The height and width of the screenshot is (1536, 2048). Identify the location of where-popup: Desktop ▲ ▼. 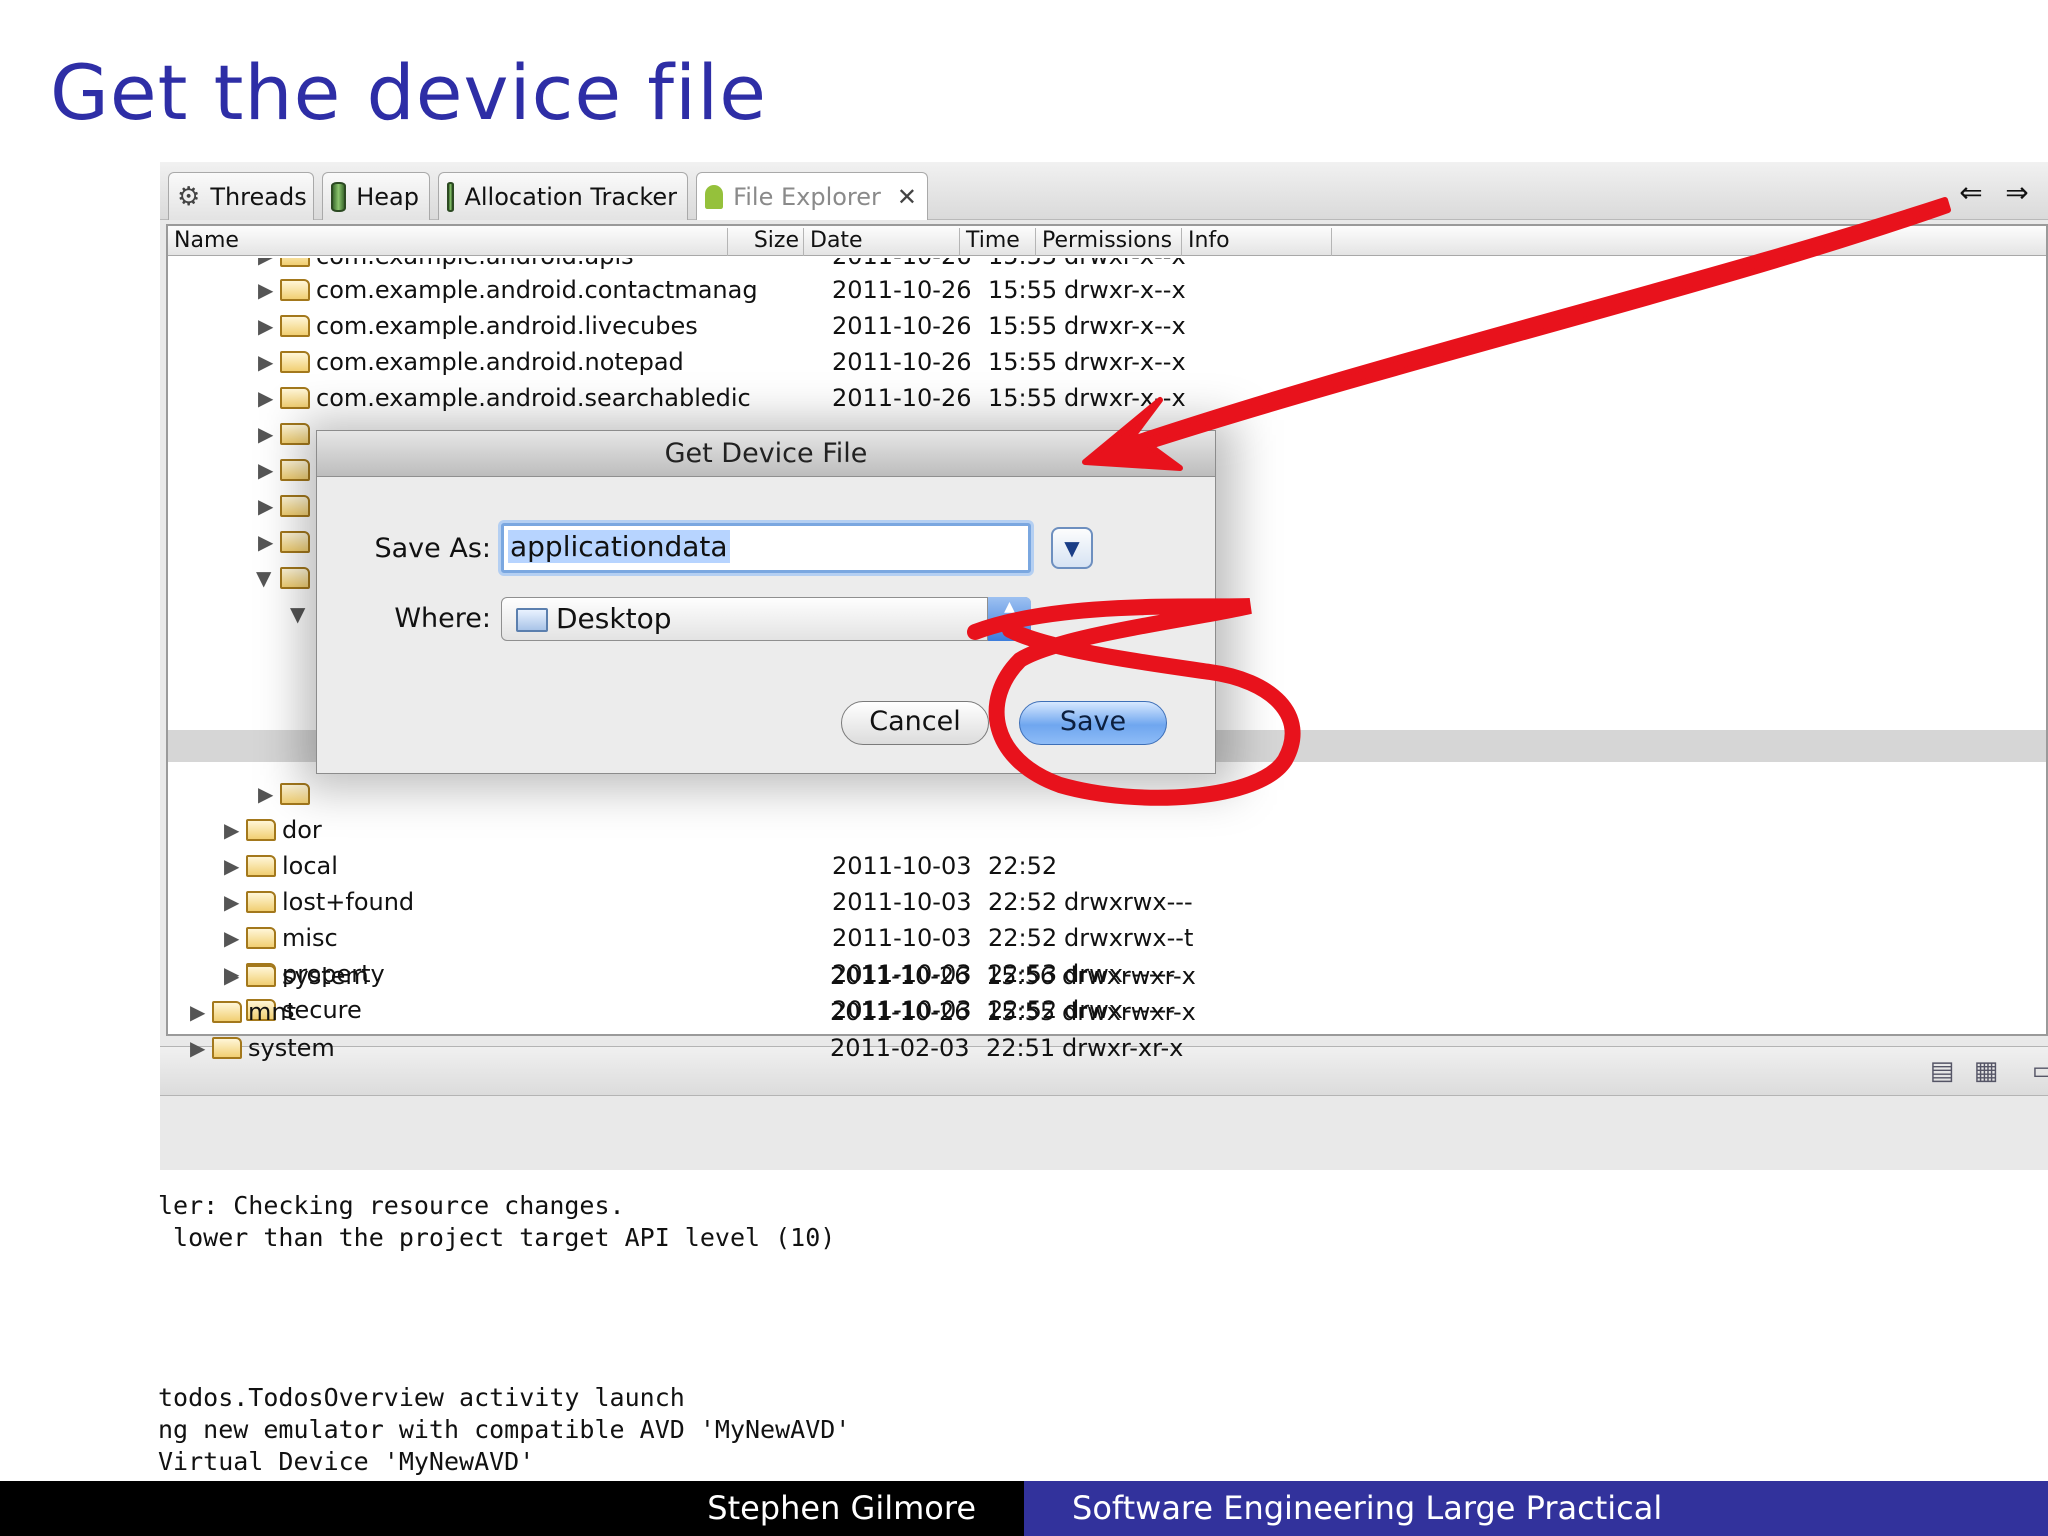
(766, 619).